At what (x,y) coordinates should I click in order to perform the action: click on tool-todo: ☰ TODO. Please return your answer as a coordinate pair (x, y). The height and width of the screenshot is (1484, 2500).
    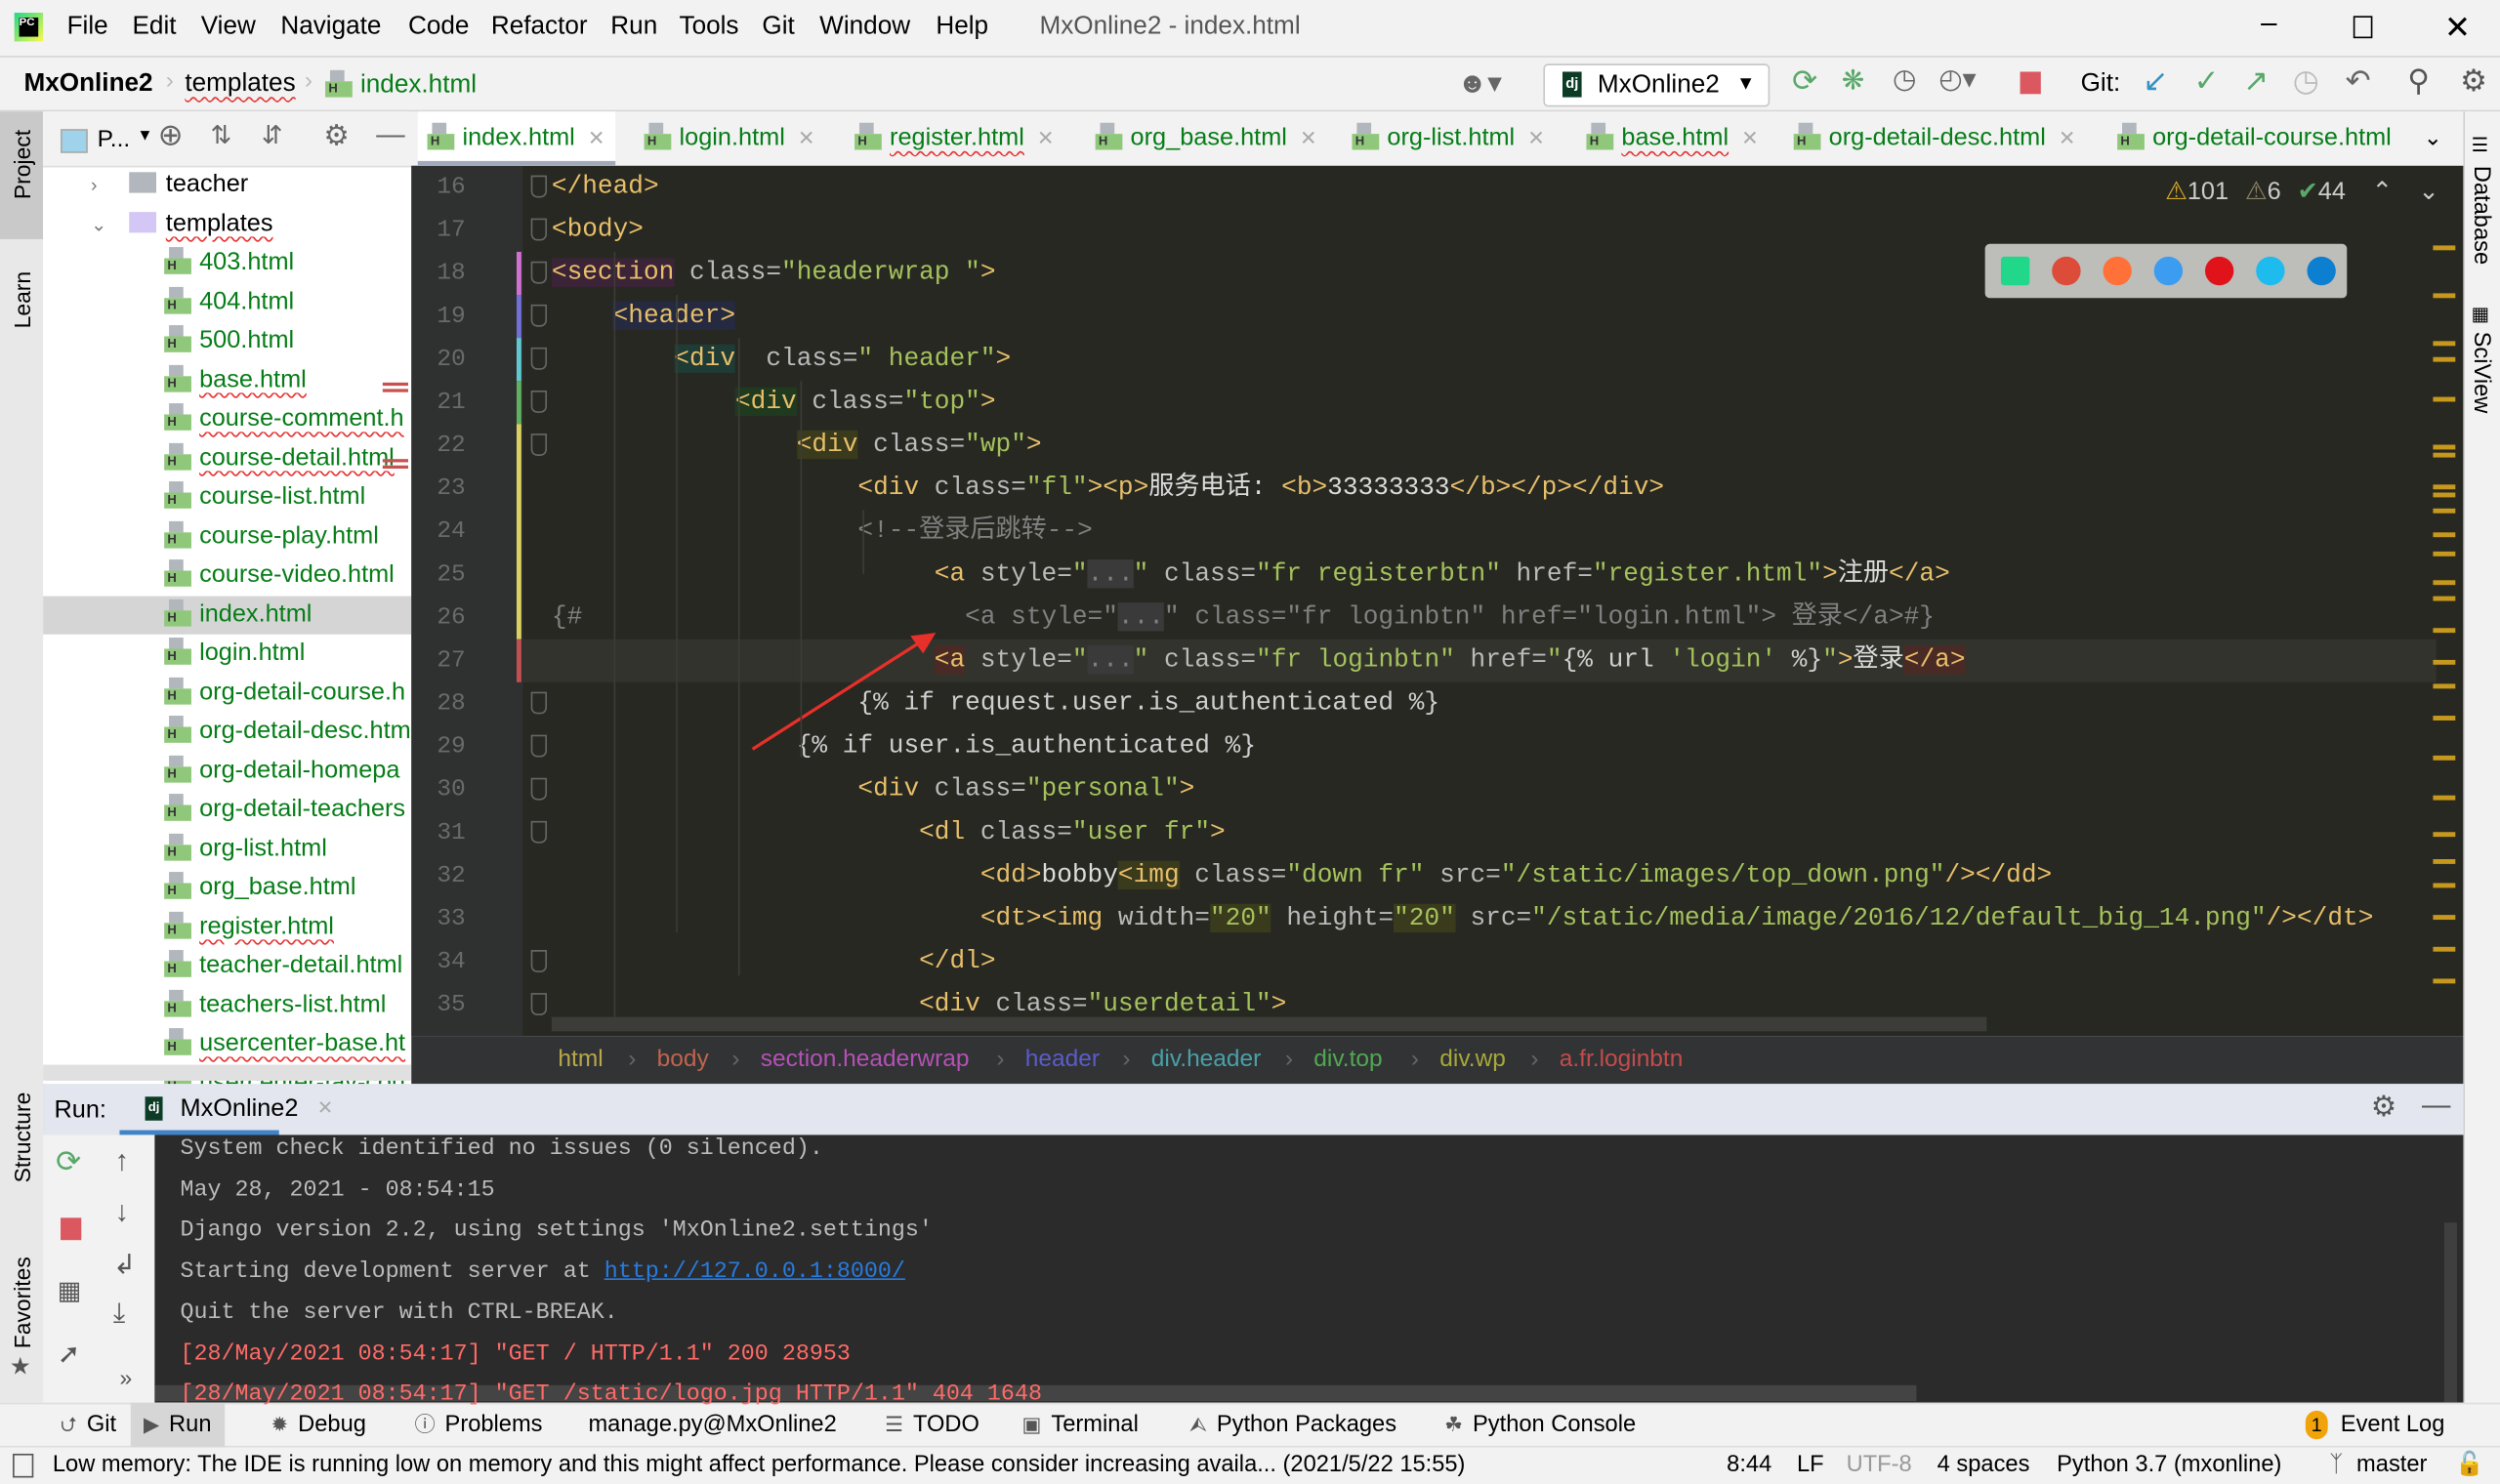
    Looking at the image, I should click on (932, 1426).